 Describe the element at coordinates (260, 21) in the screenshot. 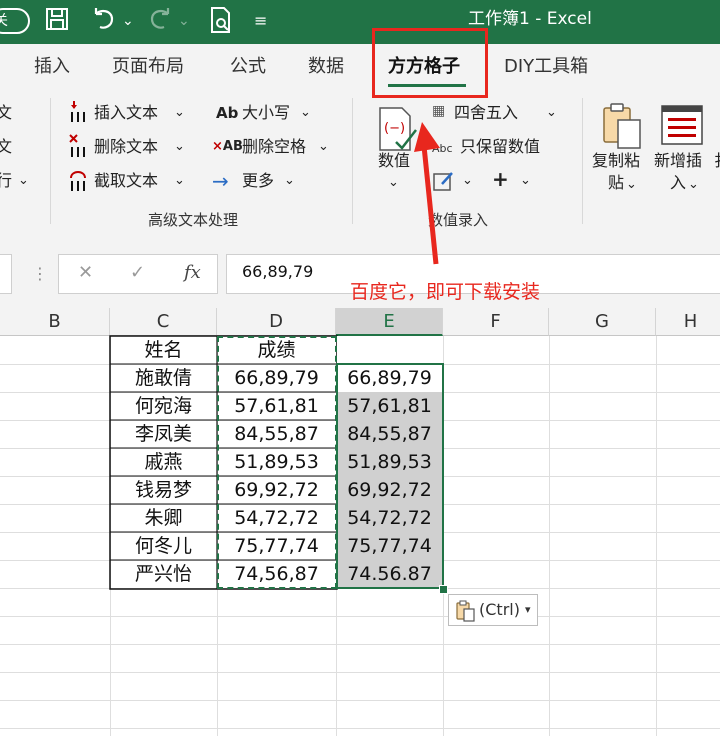

I see `customize-icon: ≡` at that location.